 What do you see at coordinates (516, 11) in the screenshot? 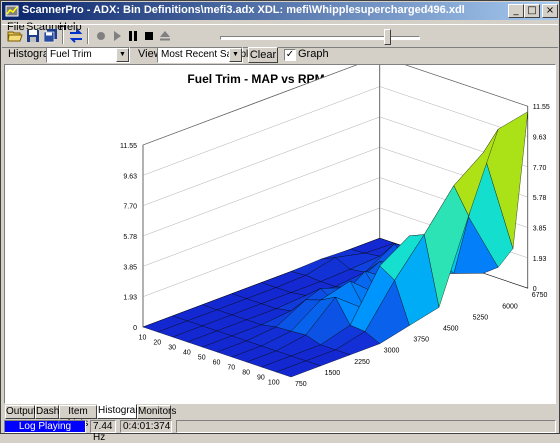
I see `minimize-button: _` at bounding box center [516, 11].